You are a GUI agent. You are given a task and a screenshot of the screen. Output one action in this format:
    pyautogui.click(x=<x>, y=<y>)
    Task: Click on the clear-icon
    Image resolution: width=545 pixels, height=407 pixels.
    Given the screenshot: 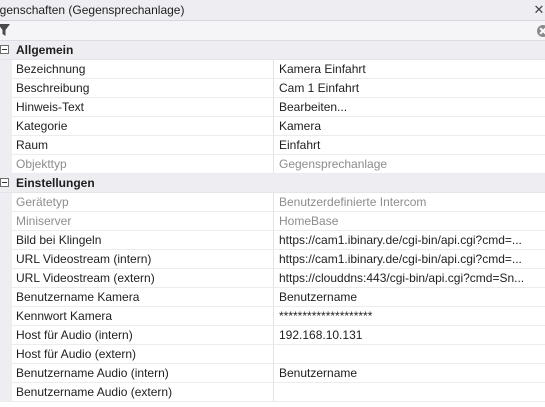 What is the action you would take?
    pyautogui.click(x=541, y=31)
    